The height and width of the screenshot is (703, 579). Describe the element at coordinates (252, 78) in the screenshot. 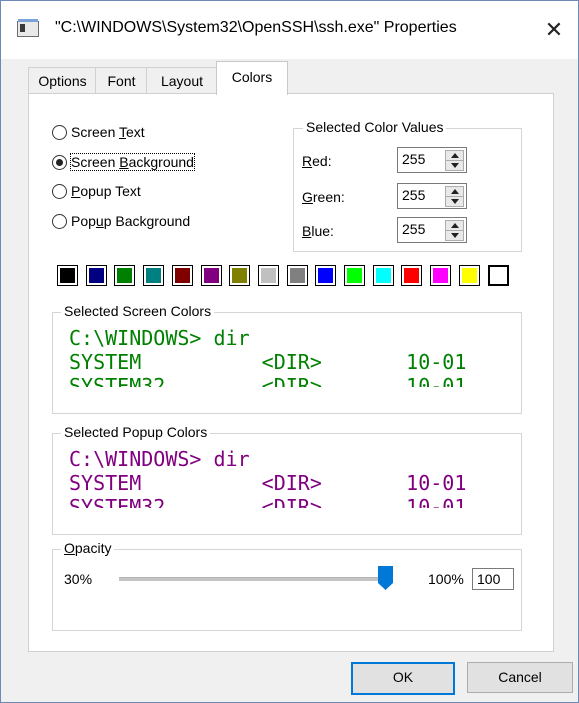

I see `tab-colors: Colors` at that location.